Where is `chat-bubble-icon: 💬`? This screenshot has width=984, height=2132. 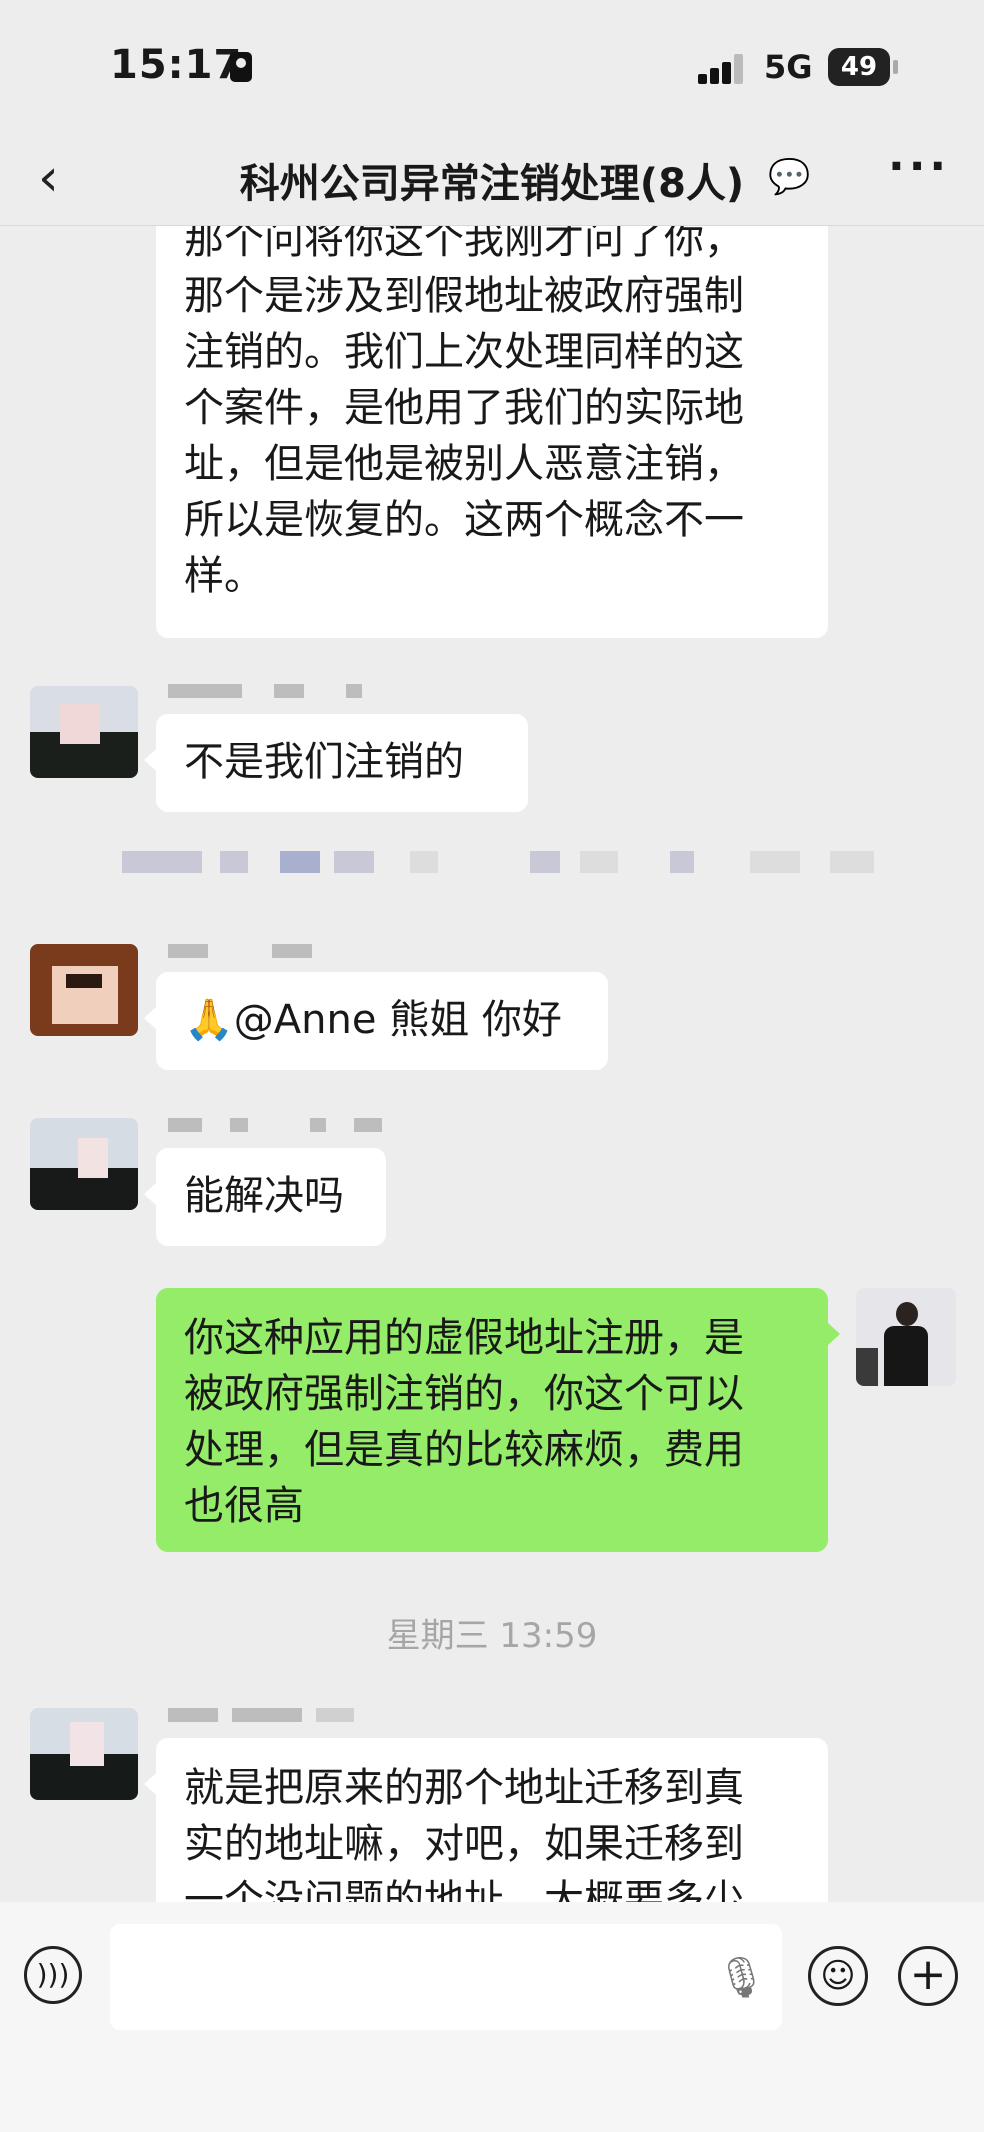
chat-bubble-icon: 💬 is located at coordinates (789, 177).